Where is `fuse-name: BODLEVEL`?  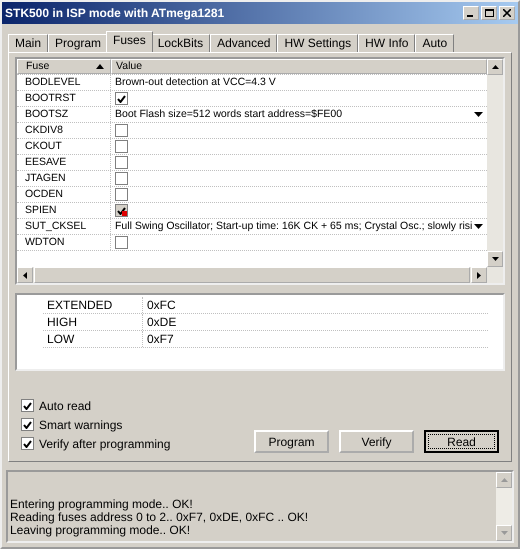
fuse-name: BODLEVEL is located at coordinates (52, 82).